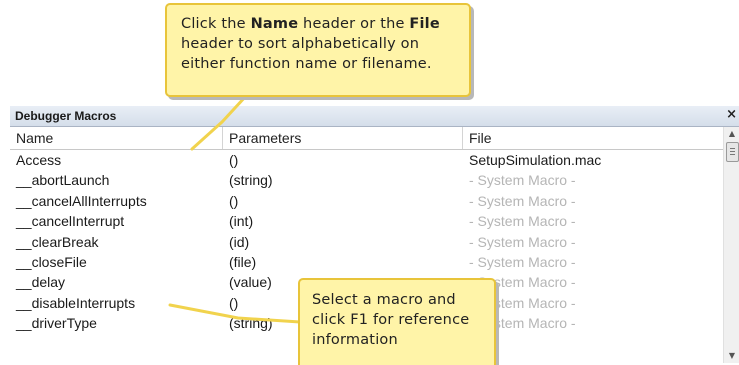  I want to click on scroll-down-arrow-icon: ▼, so click(731, 356).